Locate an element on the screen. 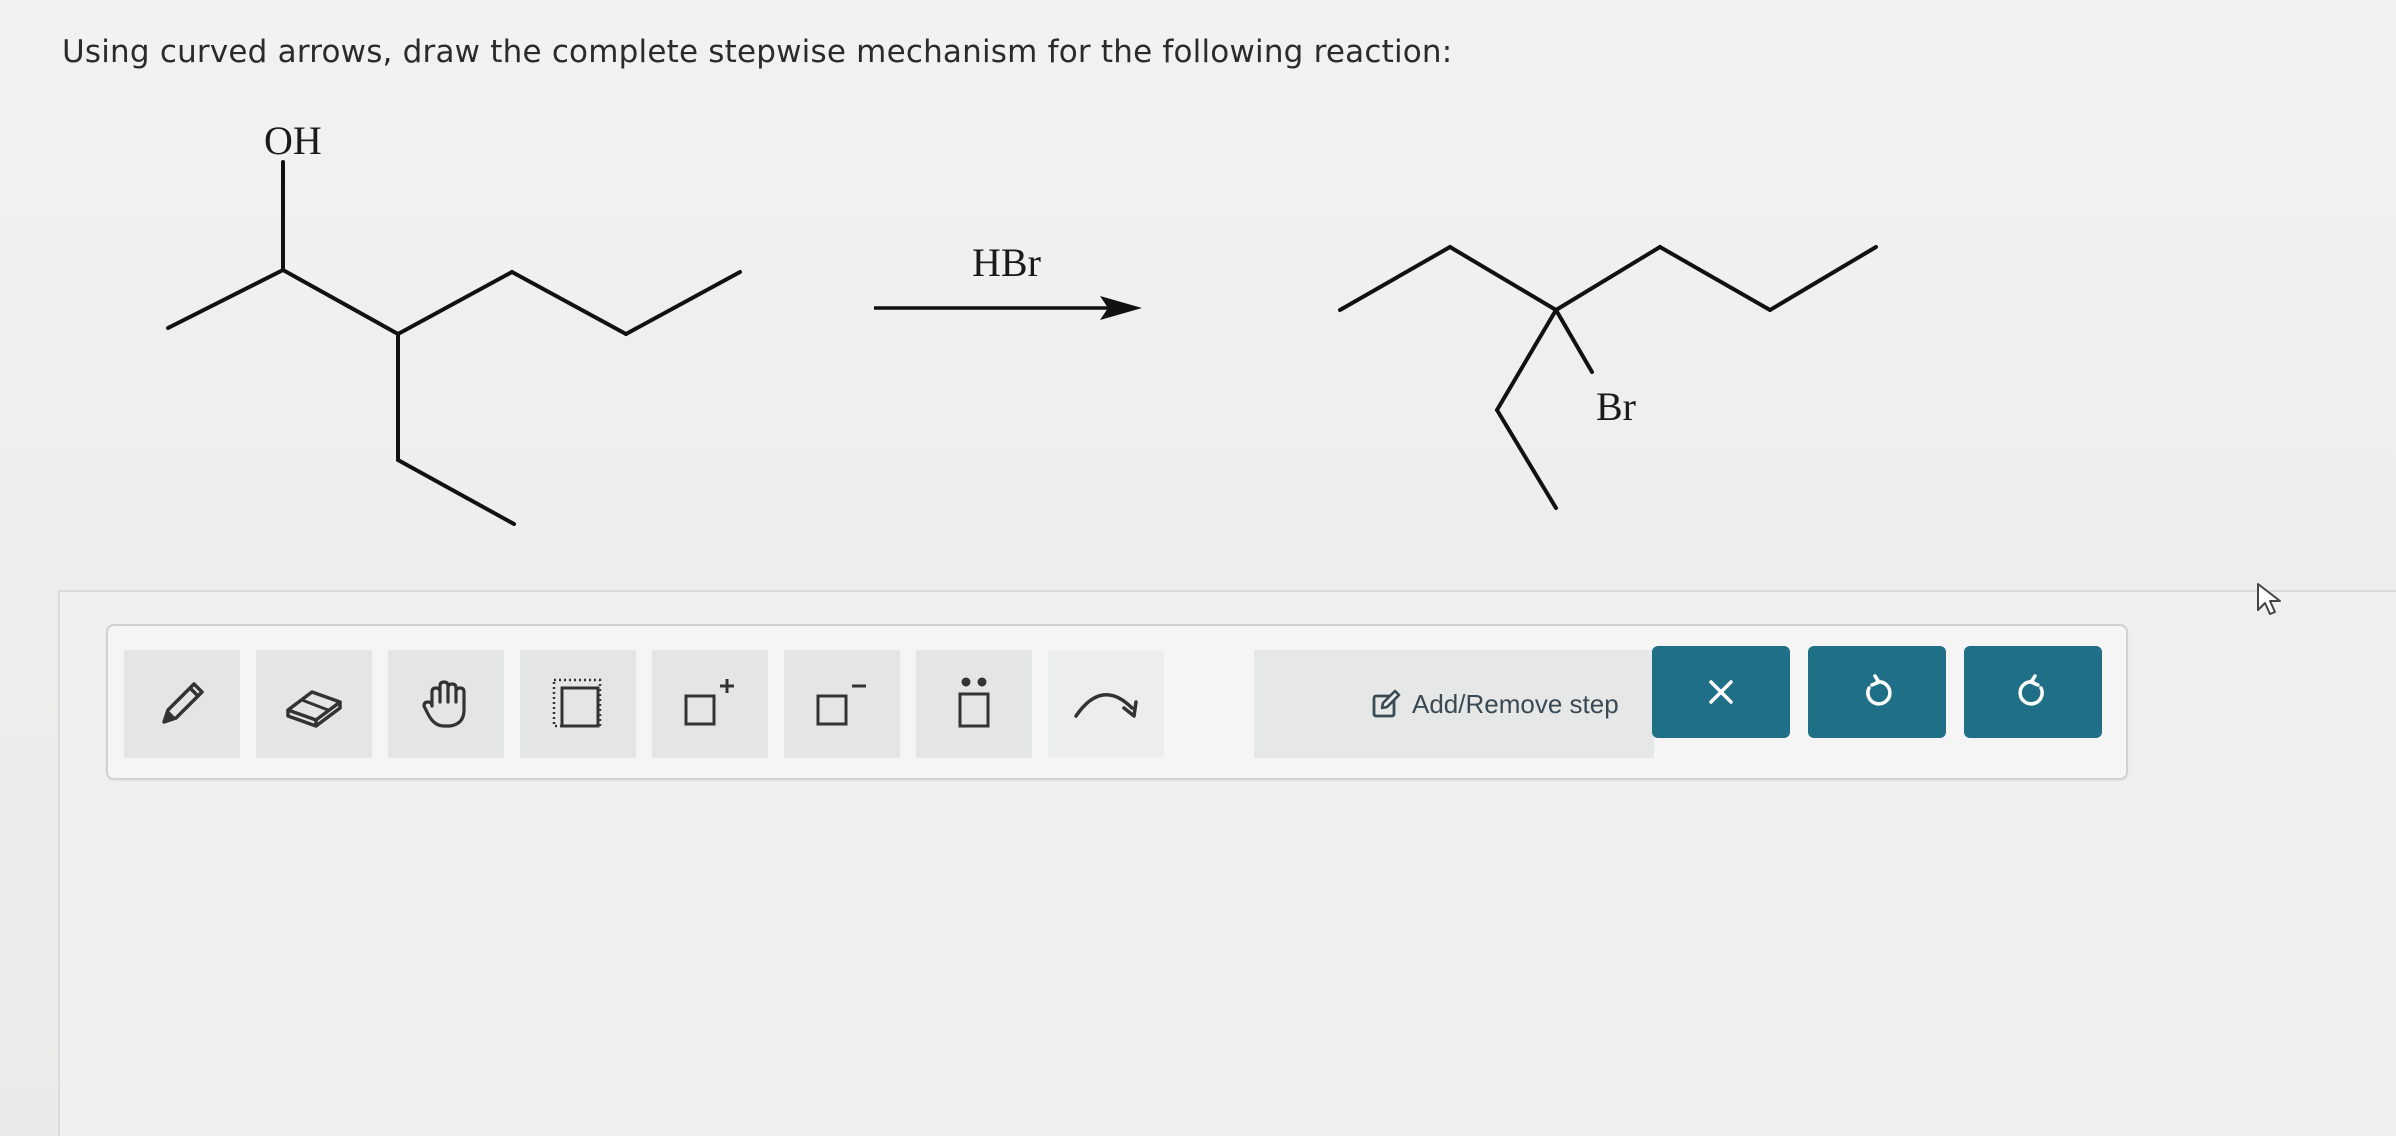 This screenshot has height=1136, width=2396. dotted-square-icon is located at coordinates (577, 703).